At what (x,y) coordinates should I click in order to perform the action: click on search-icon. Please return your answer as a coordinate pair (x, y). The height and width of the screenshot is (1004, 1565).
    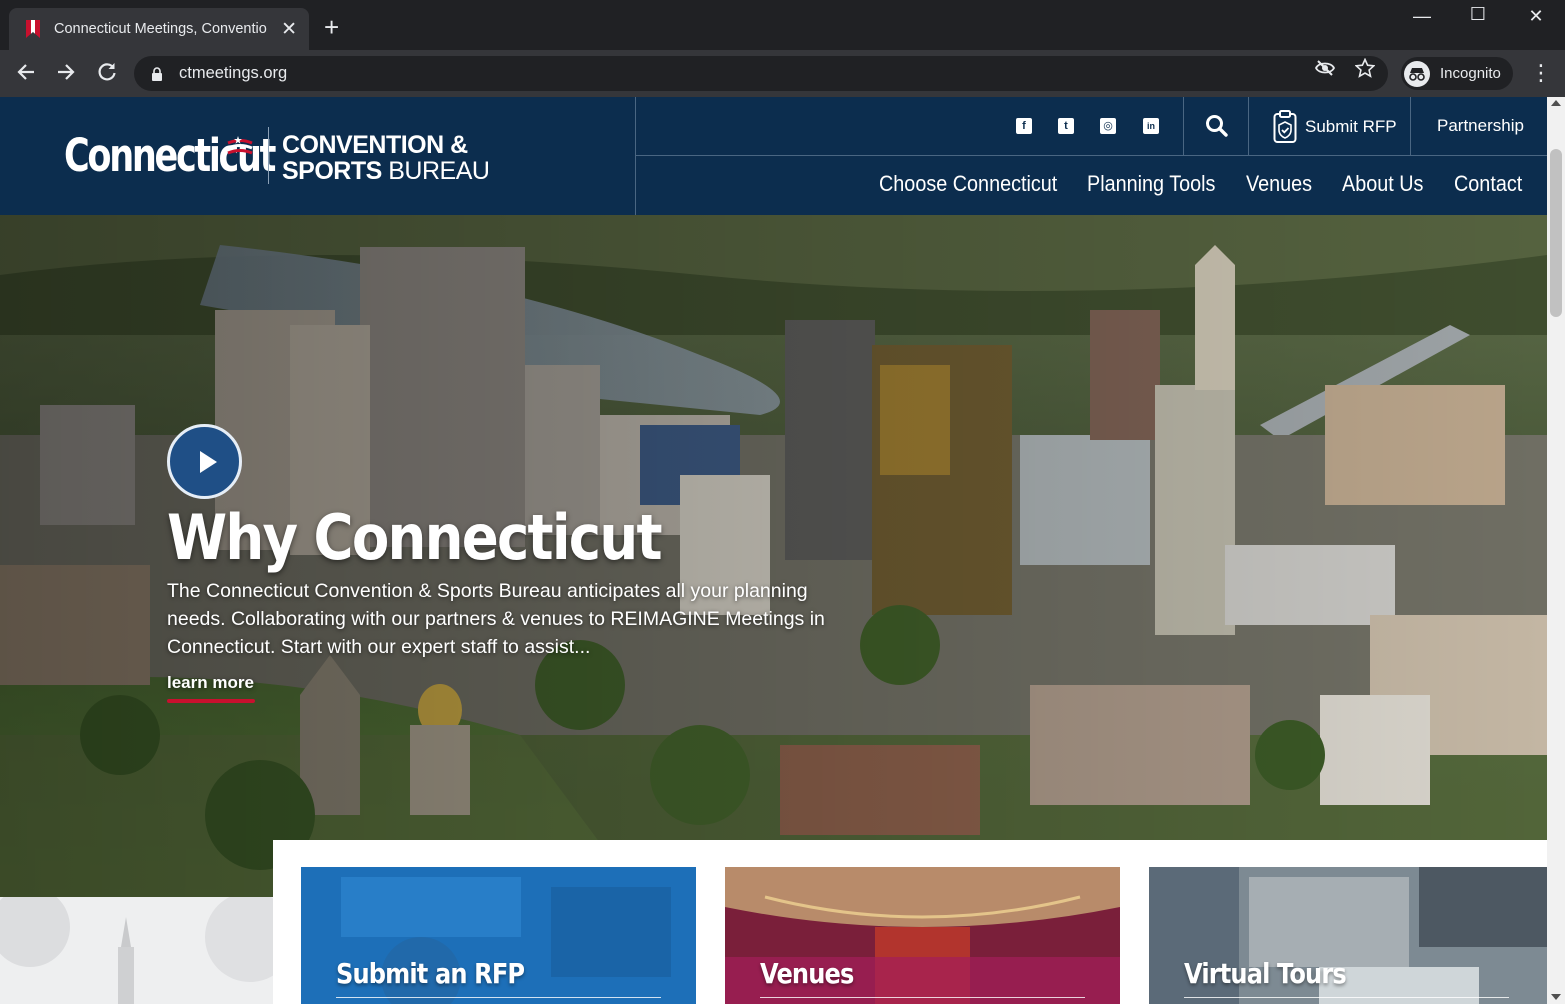
    Looking at the image, I should click on (1217, 126).